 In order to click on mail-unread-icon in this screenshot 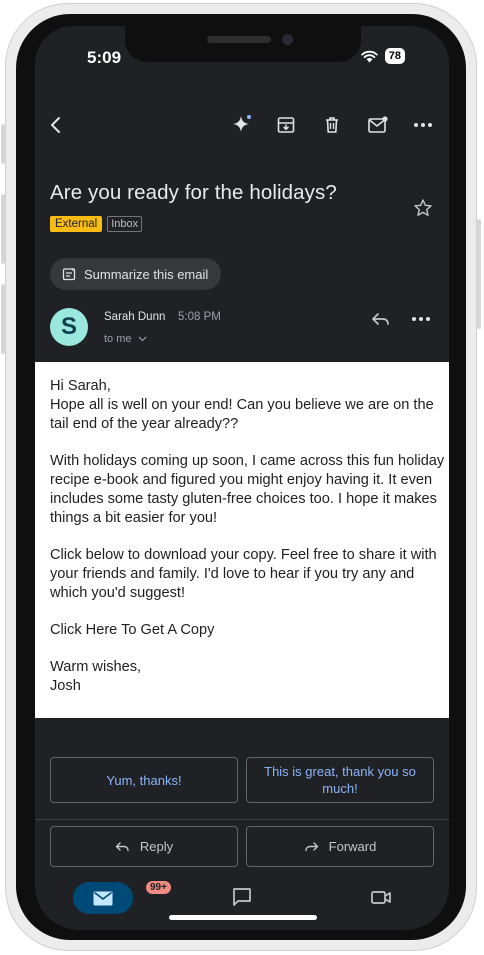, I will do `click(378, 125)`.